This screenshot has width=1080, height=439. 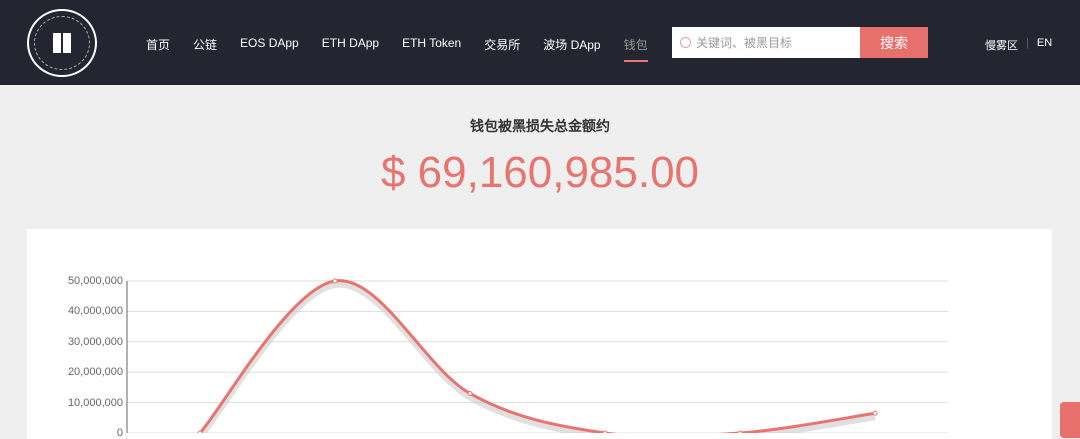 What do you see at coordinates (95, 341) in the screenshot?
I see `y-tick-label: 30,000,000` at bounding box center [95, 341].